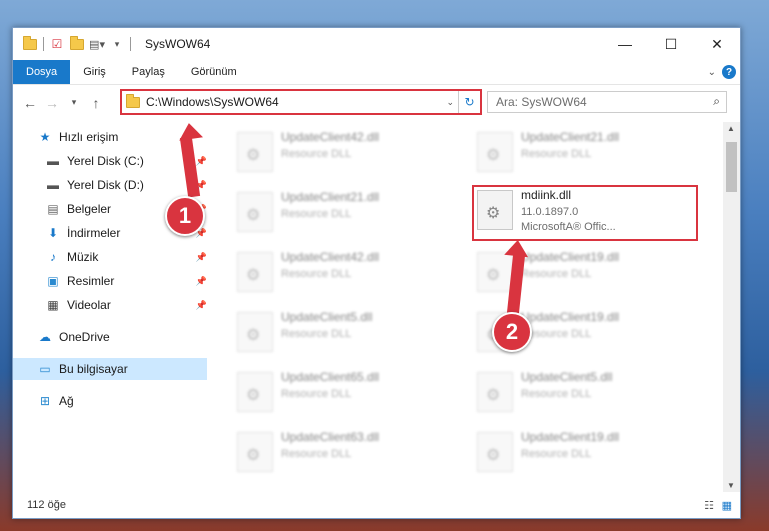  Describe the element at coordinates (53, 305) in the screenshot. I see `videos-icon: ▦` at that location.